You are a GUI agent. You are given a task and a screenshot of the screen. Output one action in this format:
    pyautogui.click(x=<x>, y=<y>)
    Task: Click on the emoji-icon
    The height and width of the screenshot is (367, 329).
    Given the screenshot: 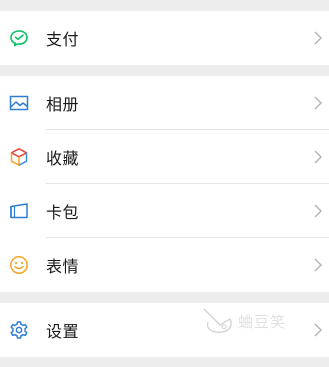 What is the action you would take?
    pyautogui.click(x=19, y=265)
    